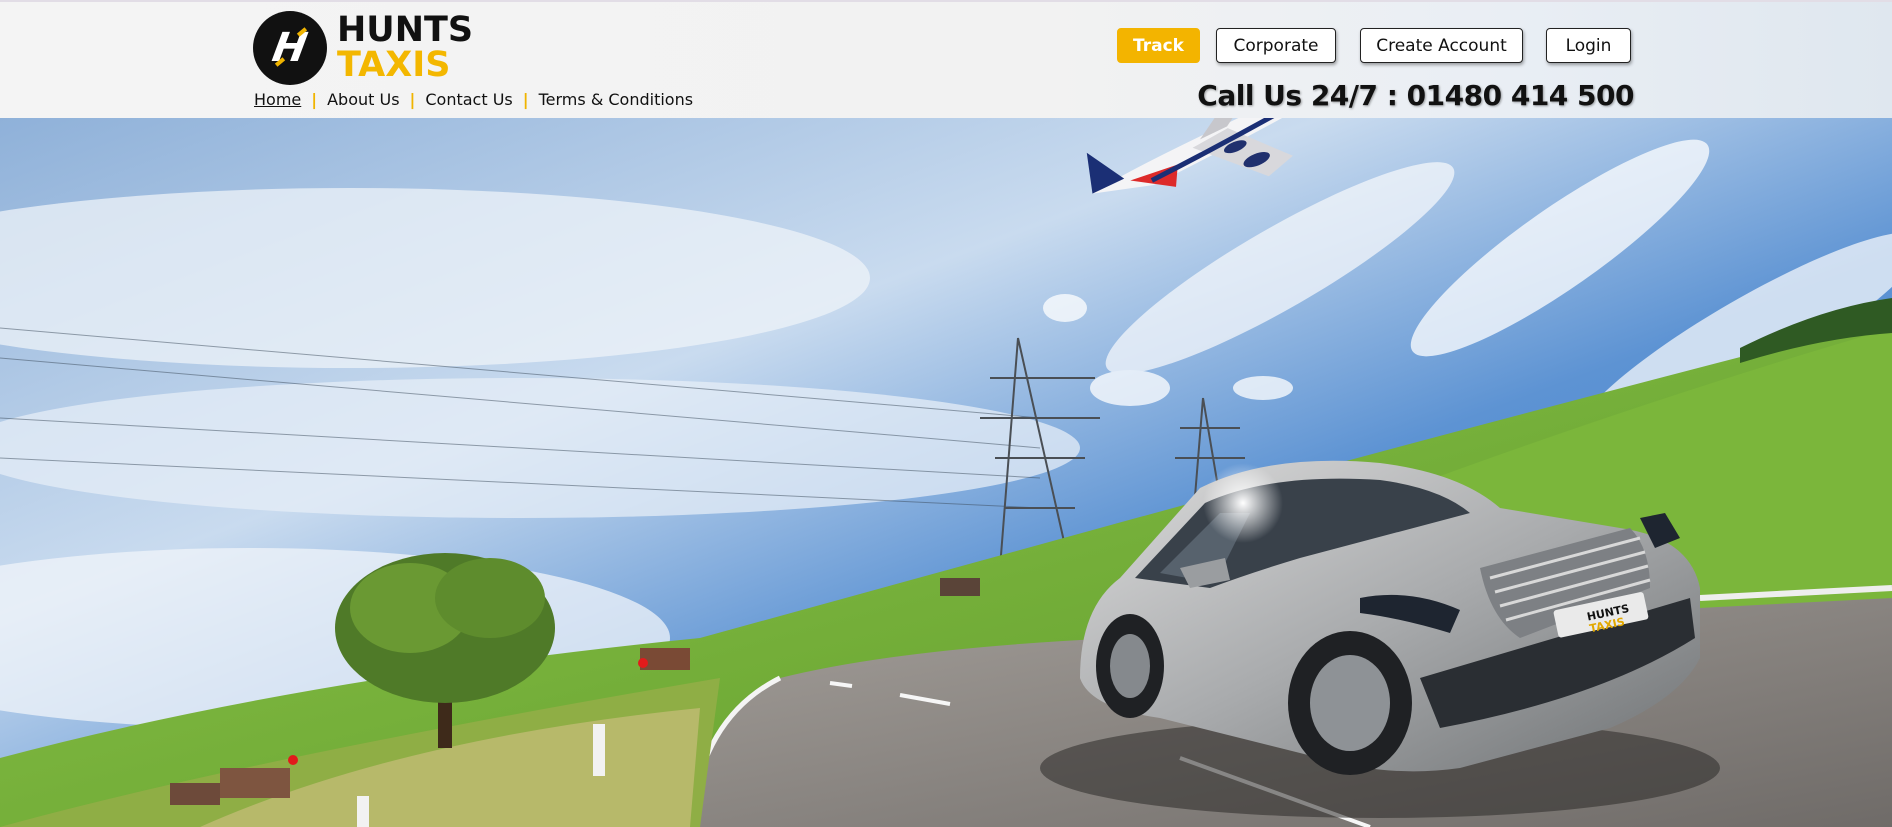 This screenshot has height=827, width=1892. I want to click on nav-terms-link: Terms & Conditions, so click(616, 99).